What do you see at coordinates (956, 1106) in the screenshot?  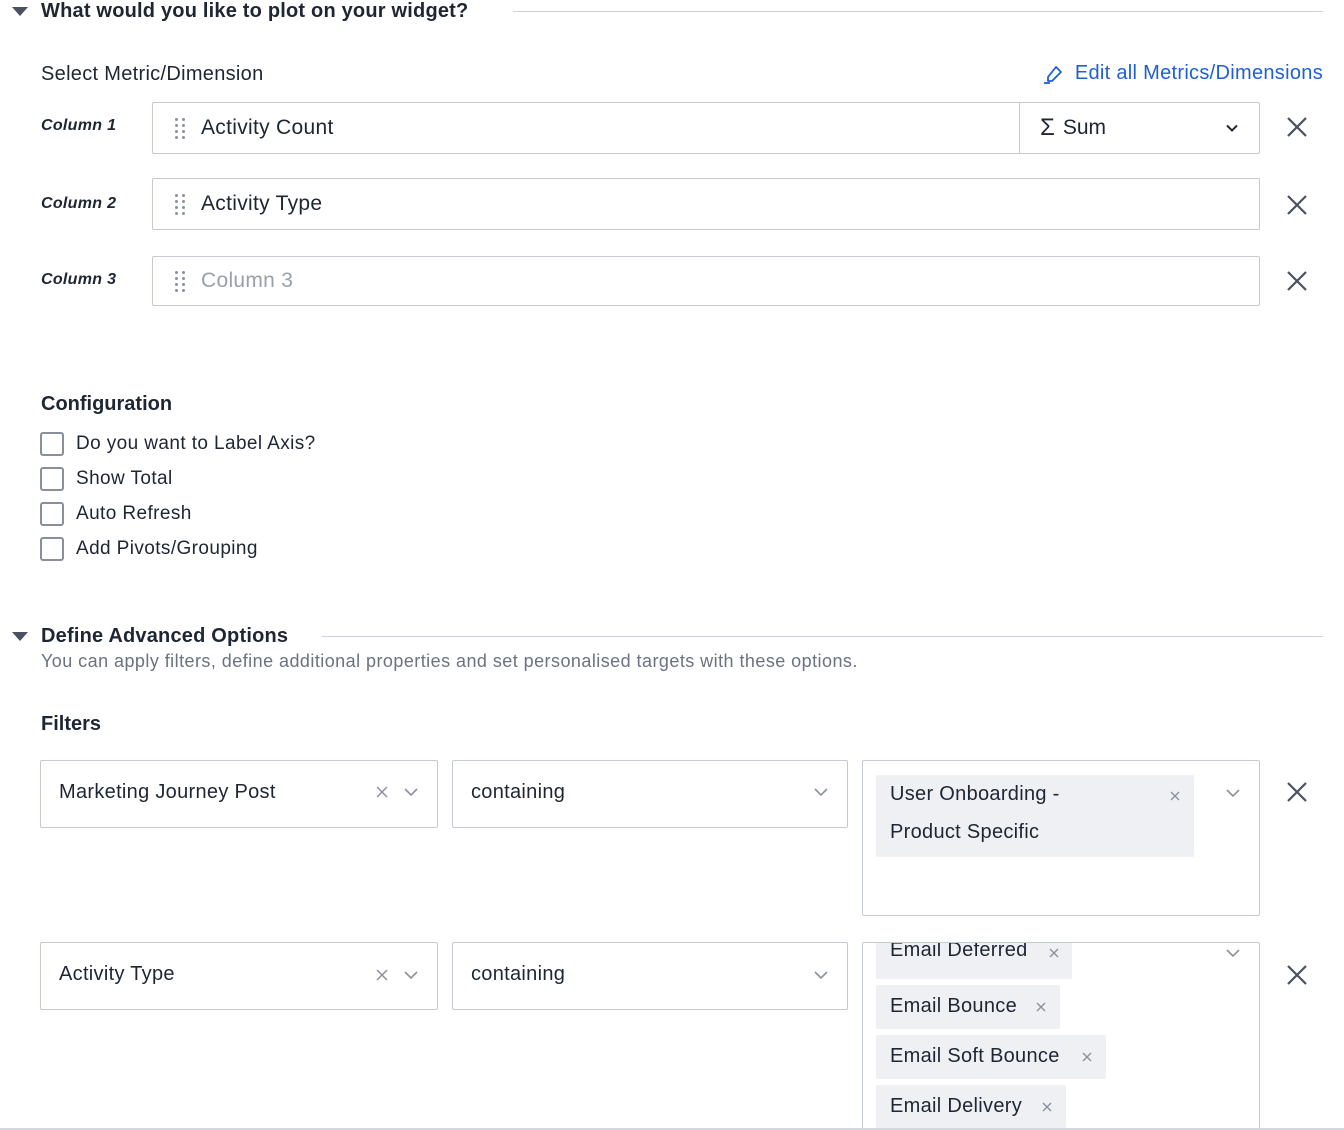 I see `chip-label: Email Delivery` at bounding box center [956, 1106].